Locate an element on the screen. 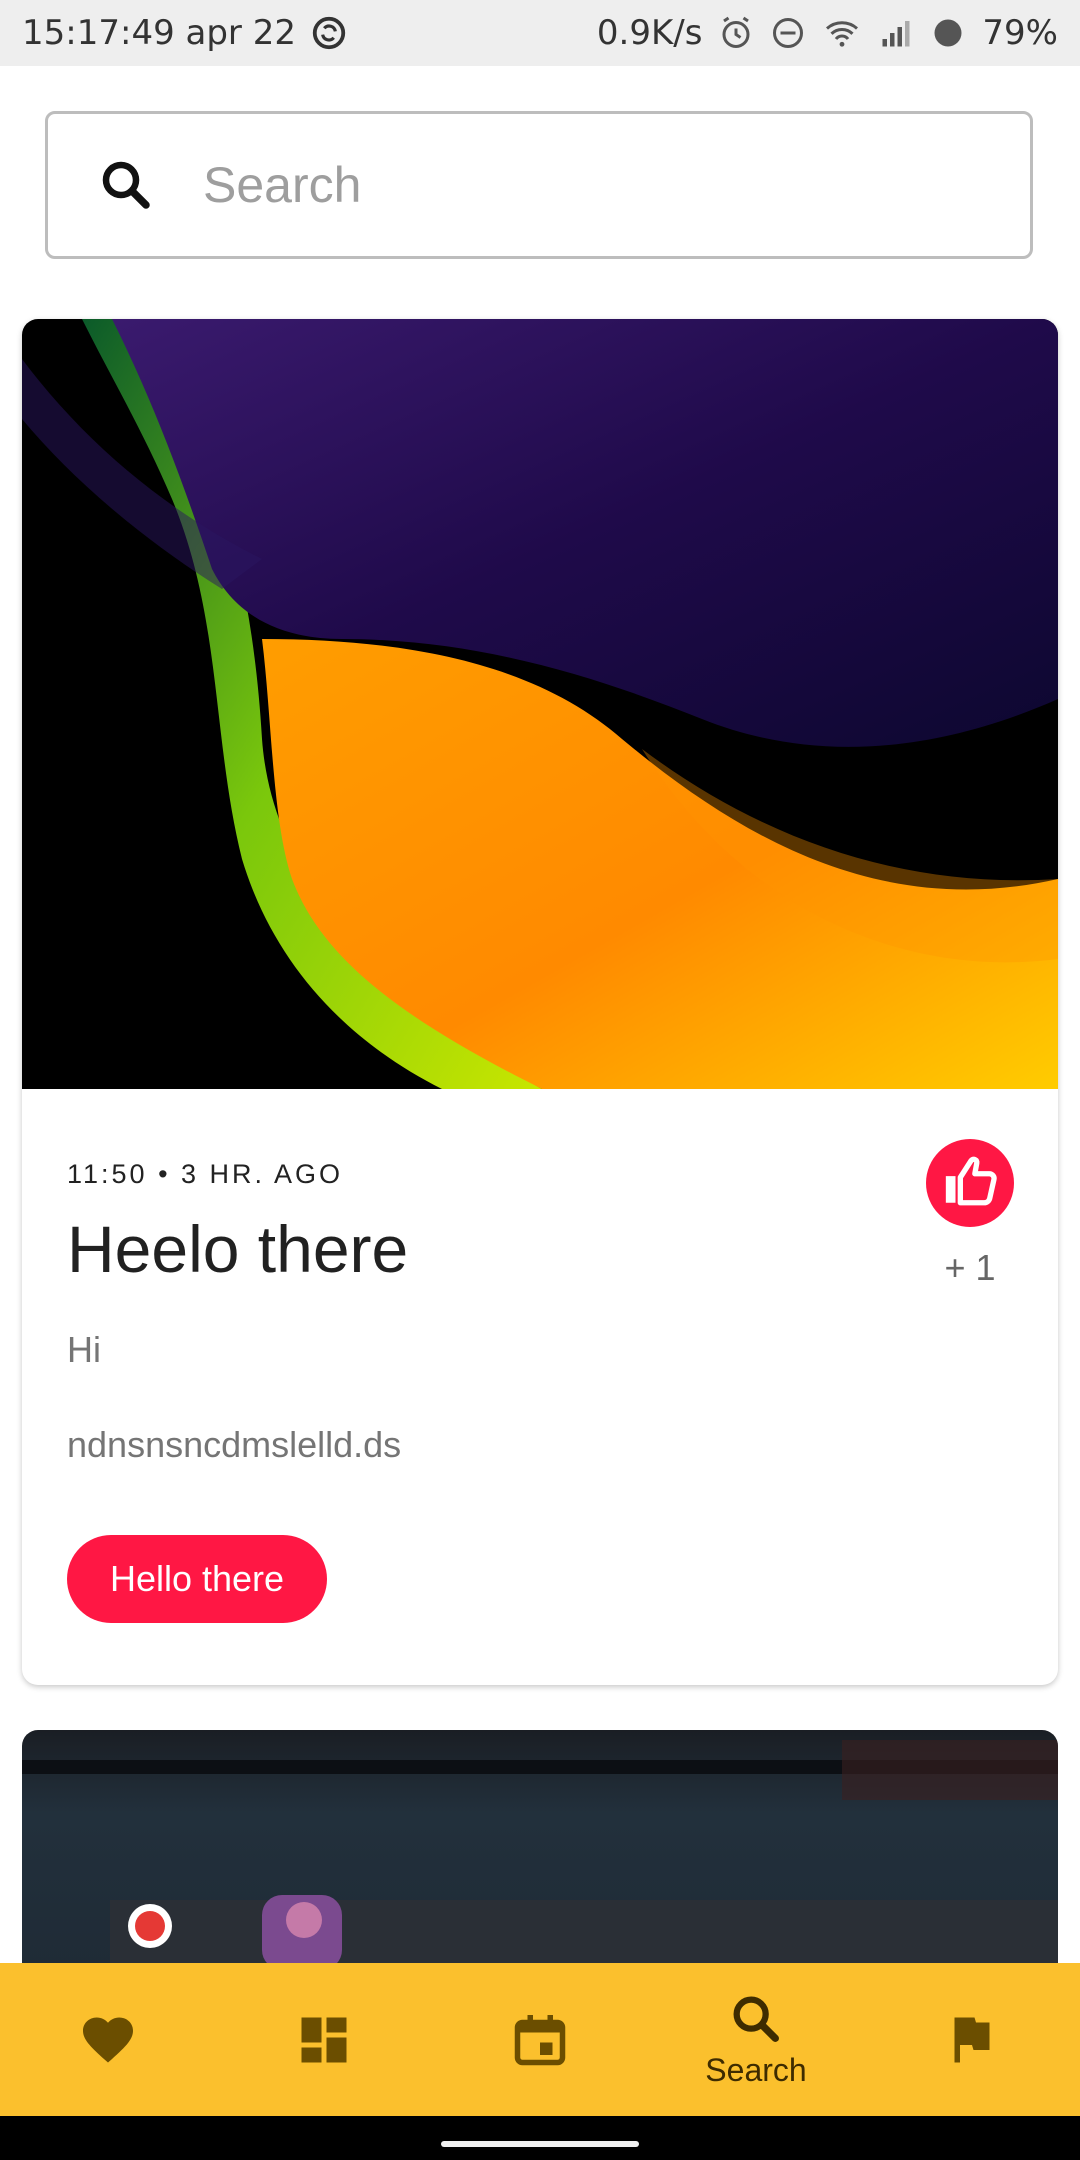  battery-icon is located at coordinates (948, 33).